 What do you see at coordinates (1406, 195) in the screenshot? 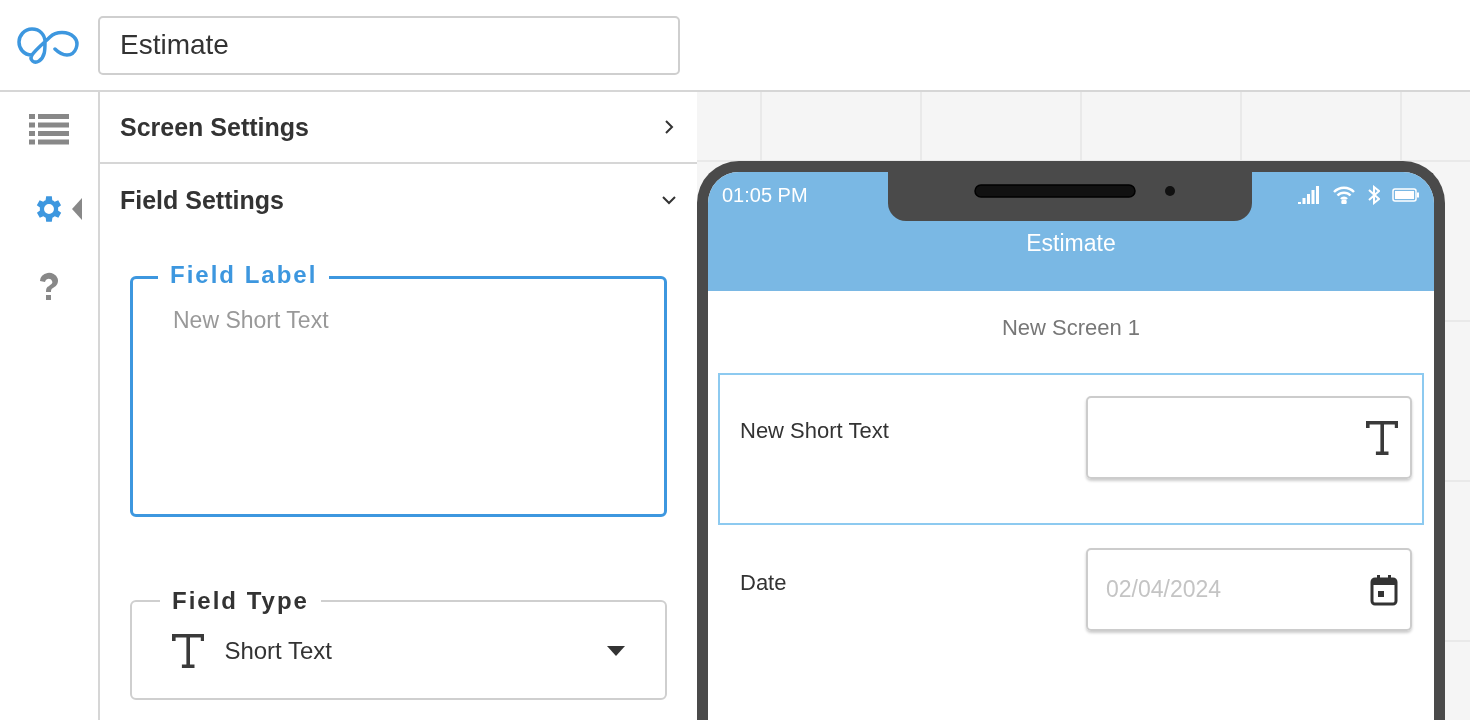
I see `battery-icon` at bounding box center [1406, 195].